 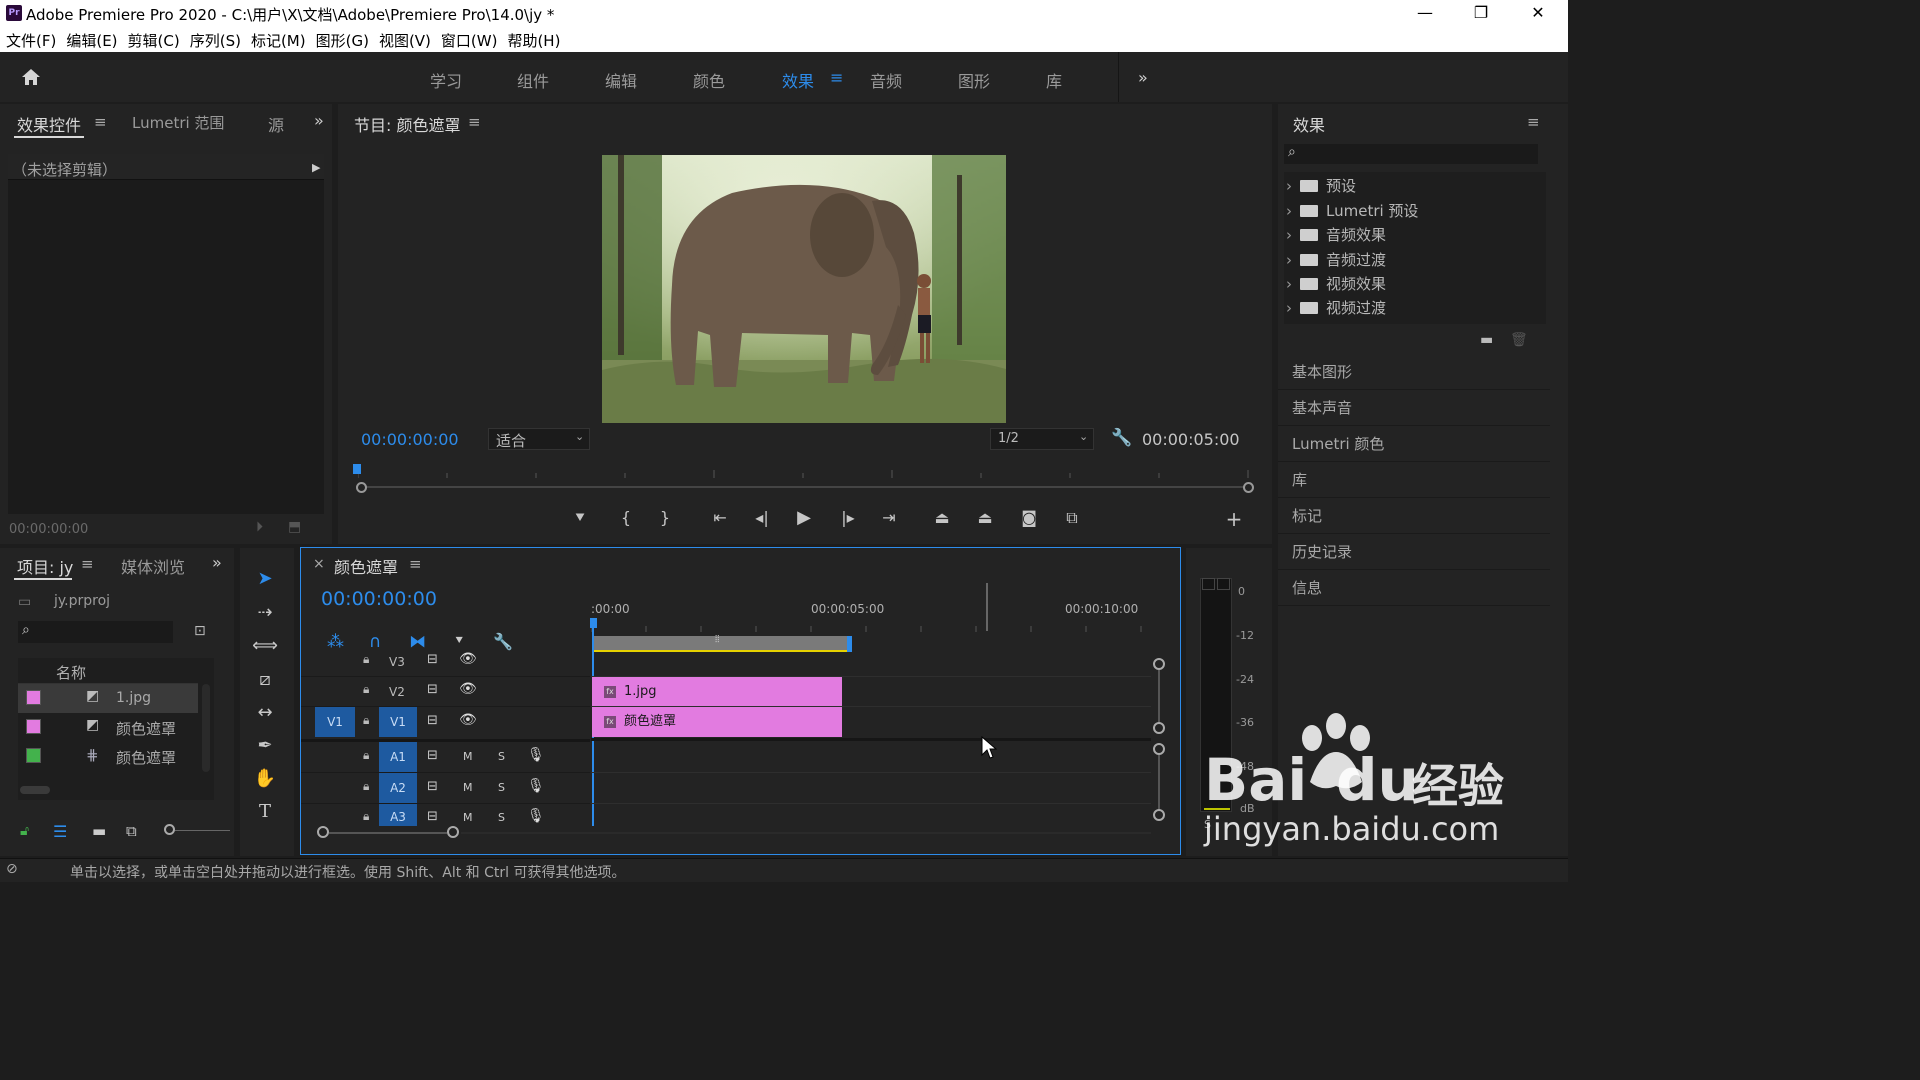 What do you see at coordinates (95, 632) in the screenshot?
I see `project-search-input` at bounding box center [95, 632].